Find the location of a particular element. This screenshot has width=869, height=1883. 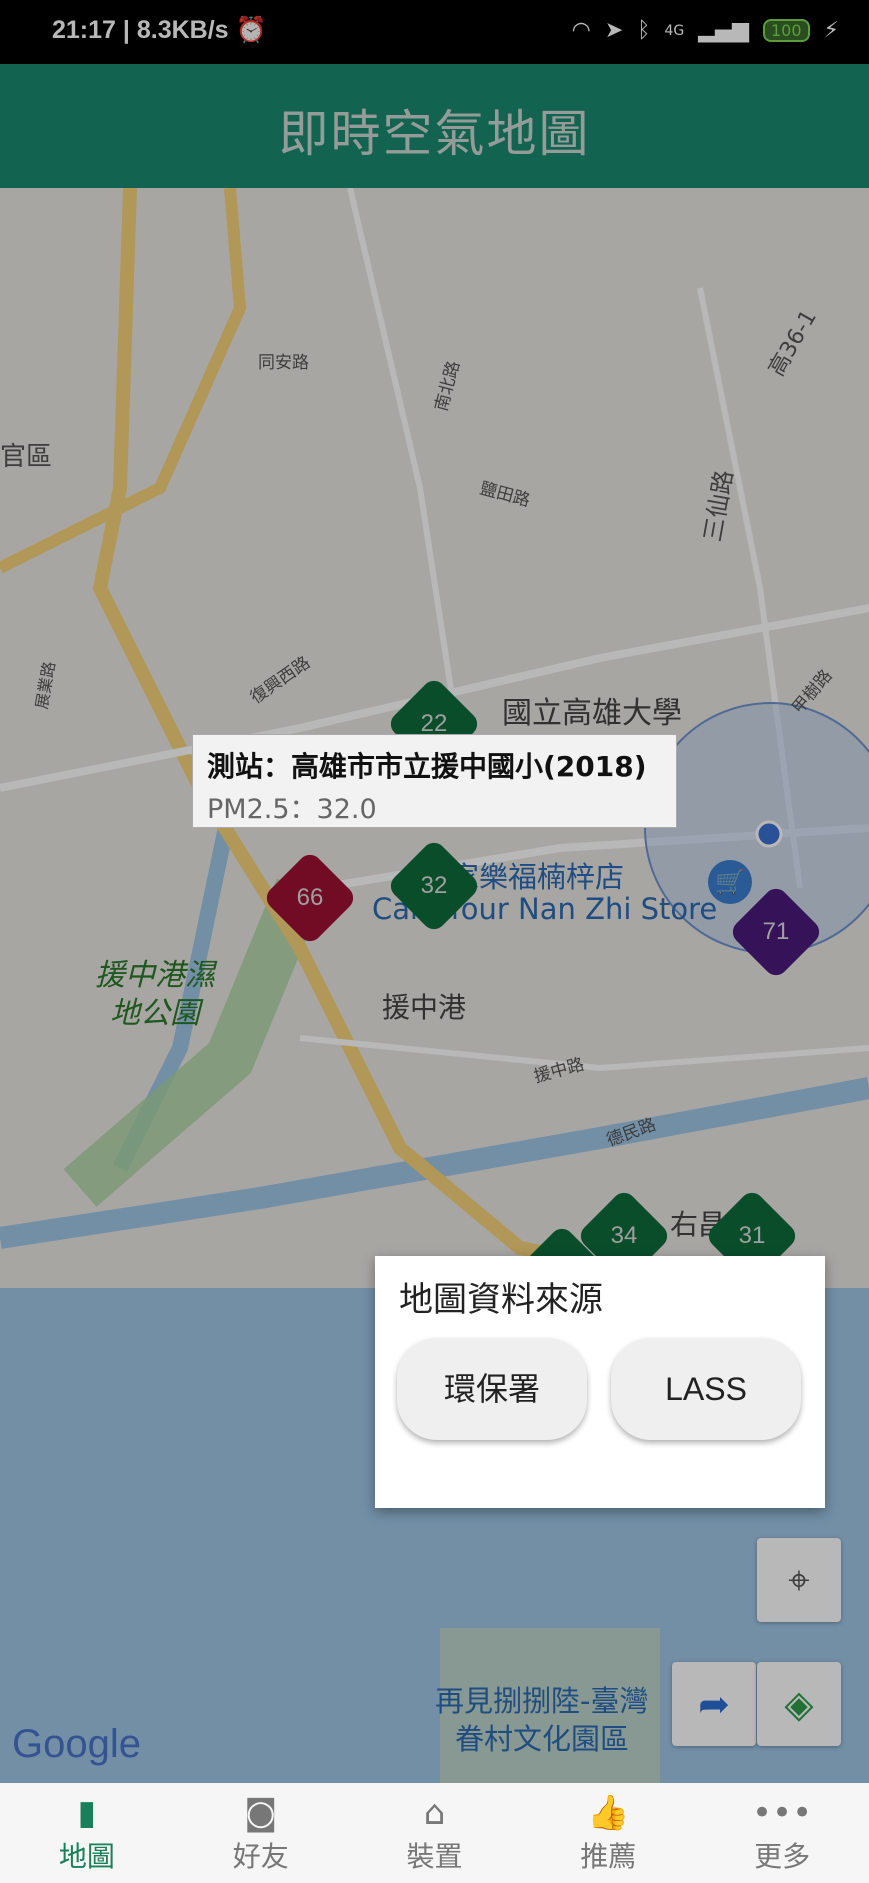

map-label: 援中港 is located at coordinates (424, 1007).